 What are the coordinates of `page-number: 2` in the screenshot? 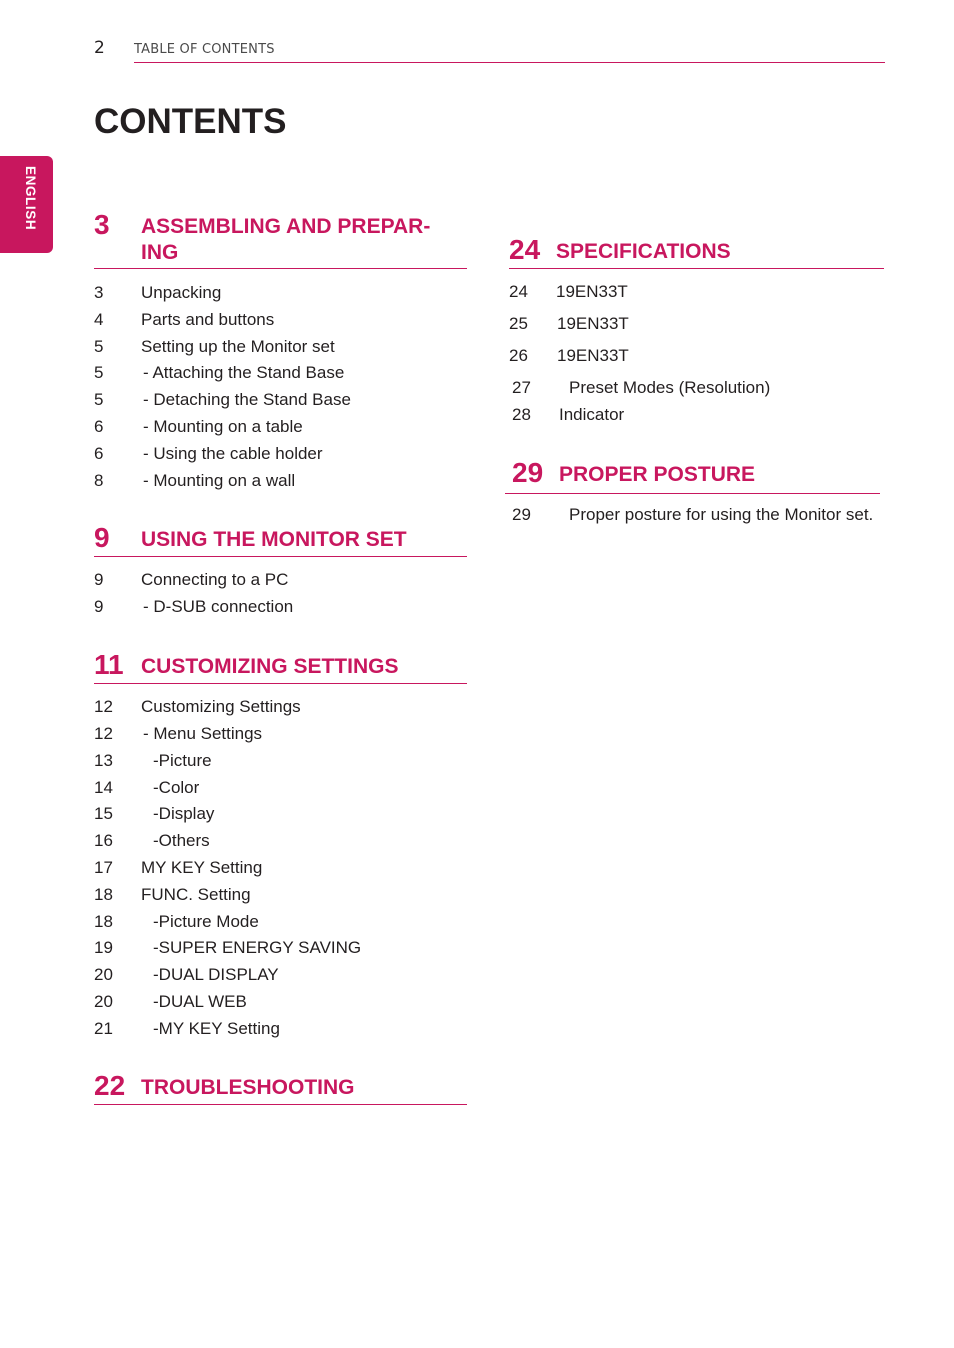 It's located at (99, 48).